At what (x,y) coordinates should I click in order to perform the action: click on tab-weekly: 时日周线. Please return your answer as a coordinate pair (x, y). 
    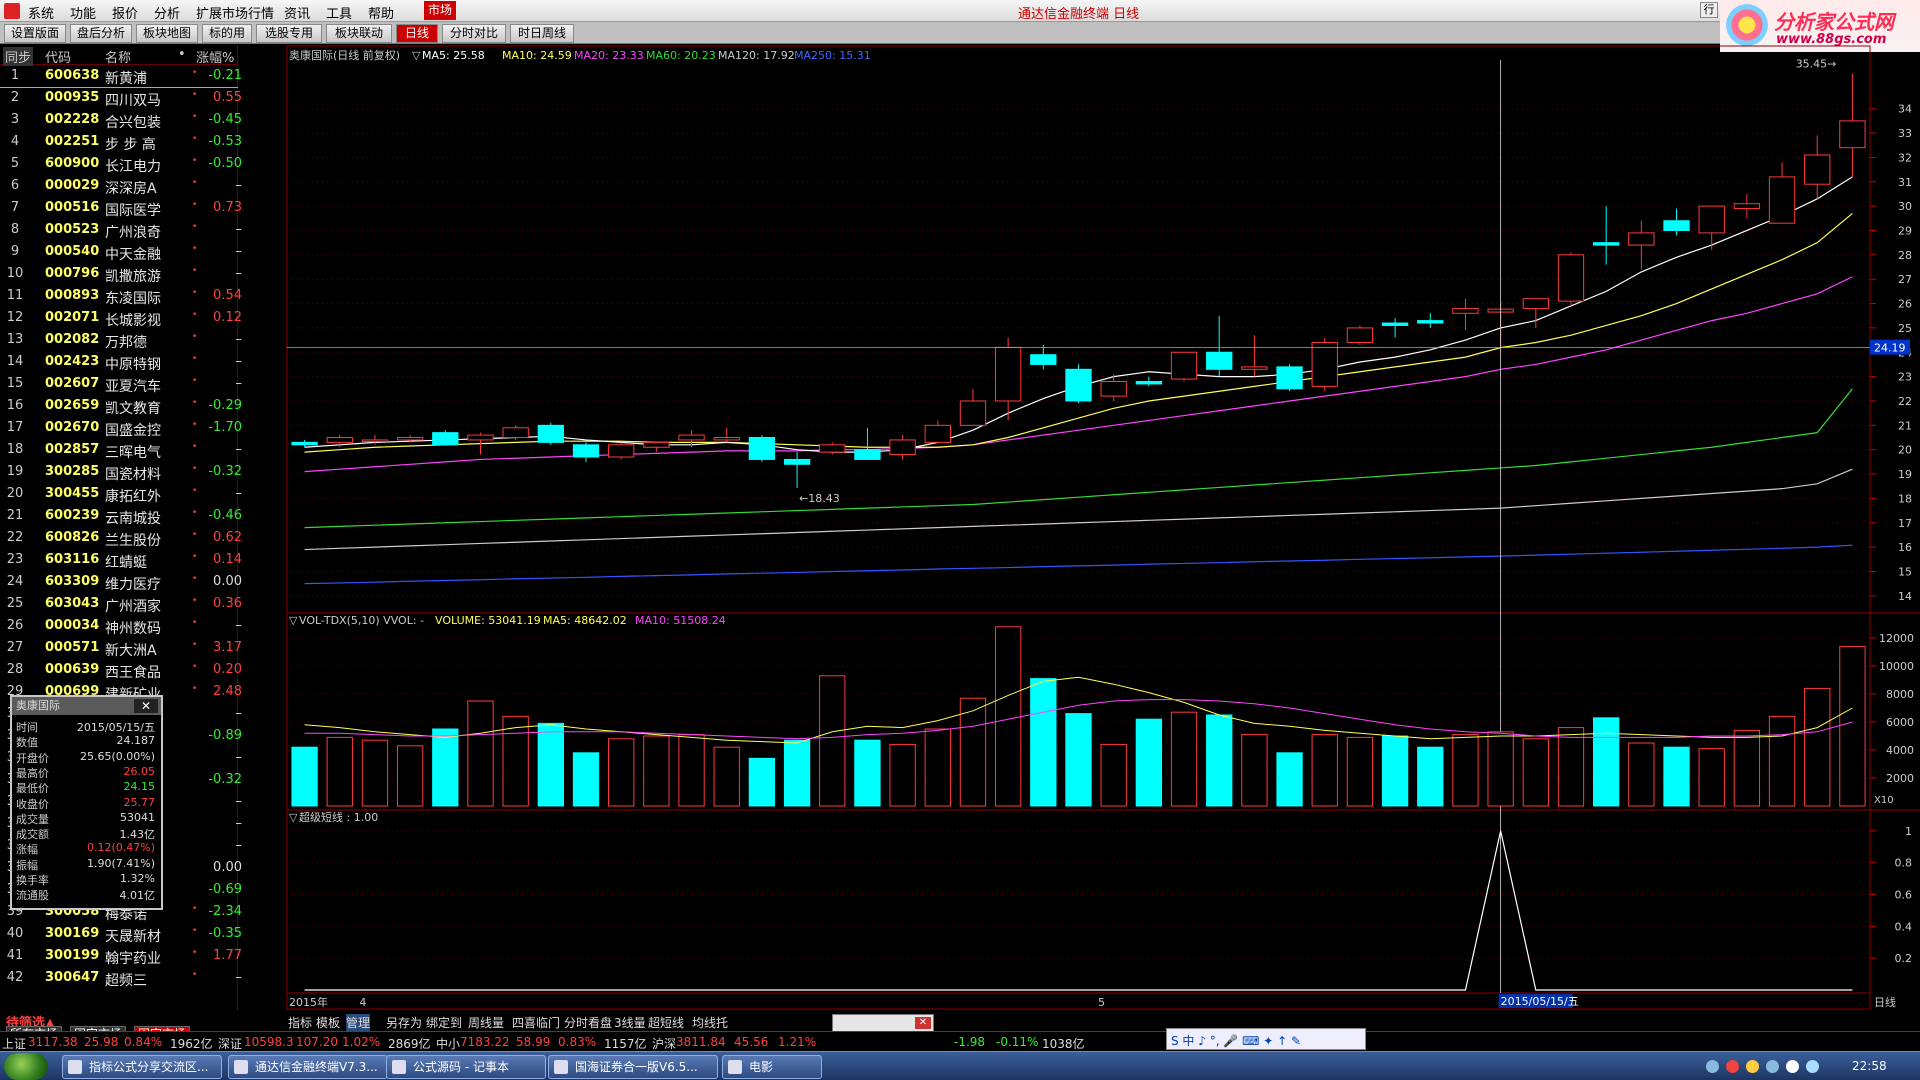
    Looking at the image, I should click on (542, 33).